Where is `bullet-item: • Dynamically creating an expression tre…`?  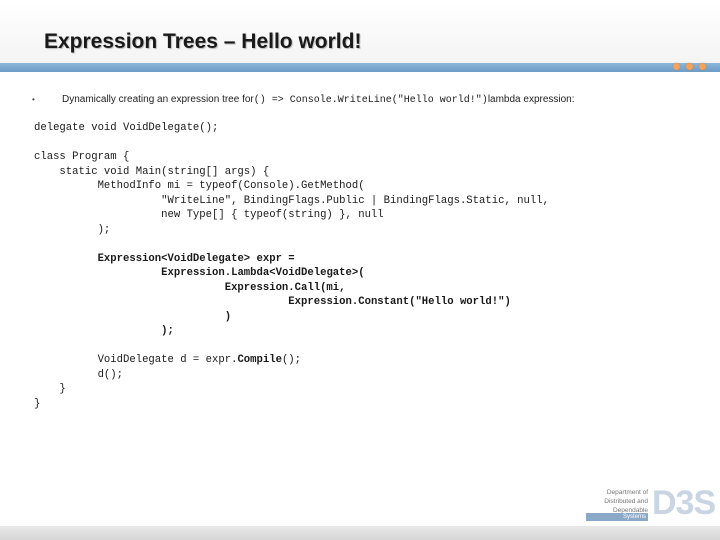 bullet-item: • Dynamically creating an expression tre… is located at coordinates (372, 100).